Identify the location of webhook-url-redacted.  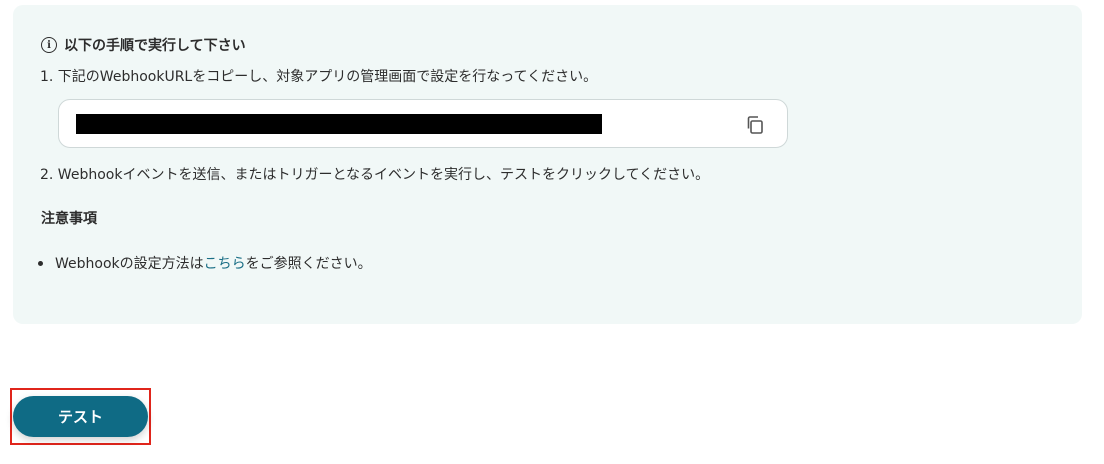
(339, 124).